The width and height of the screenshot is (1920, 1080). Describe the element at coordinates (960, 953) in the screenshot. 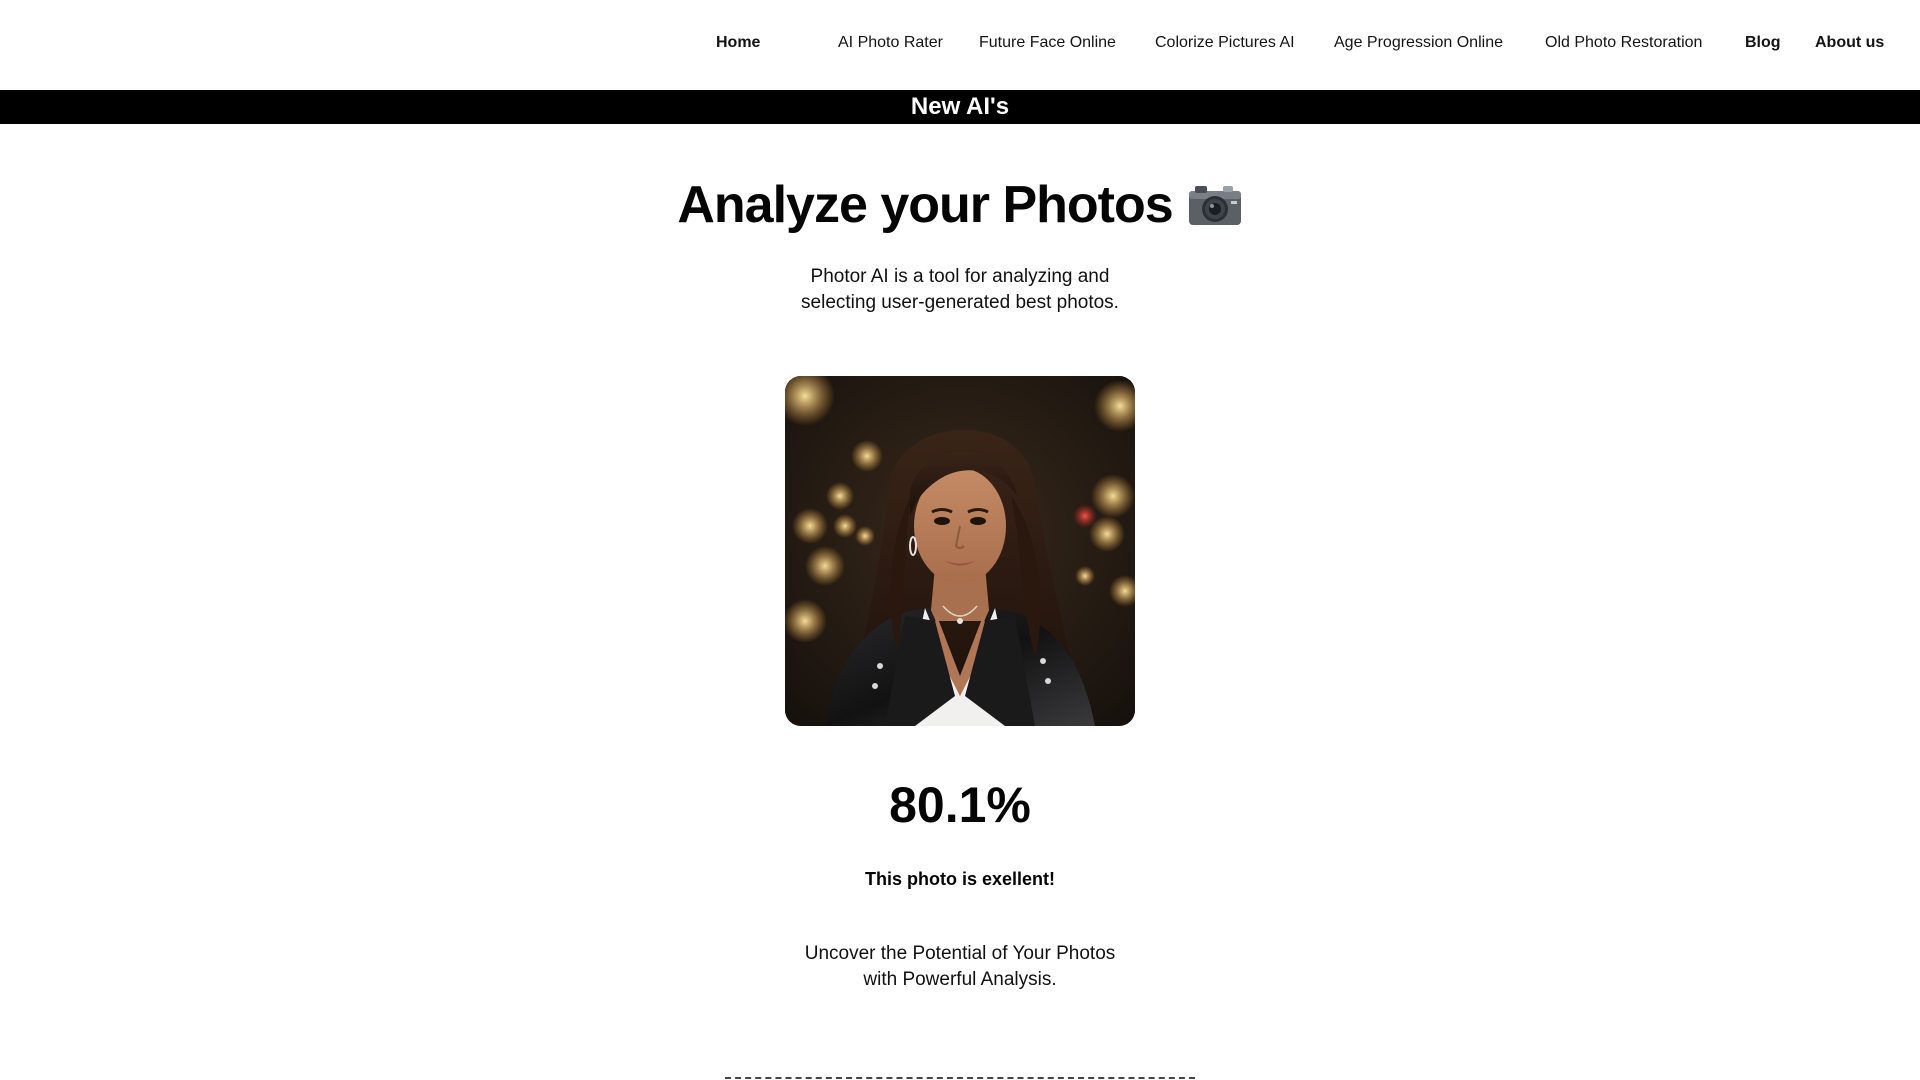

I see `tagline-line-1: Uncover the Potential of Your Photos` at that location.